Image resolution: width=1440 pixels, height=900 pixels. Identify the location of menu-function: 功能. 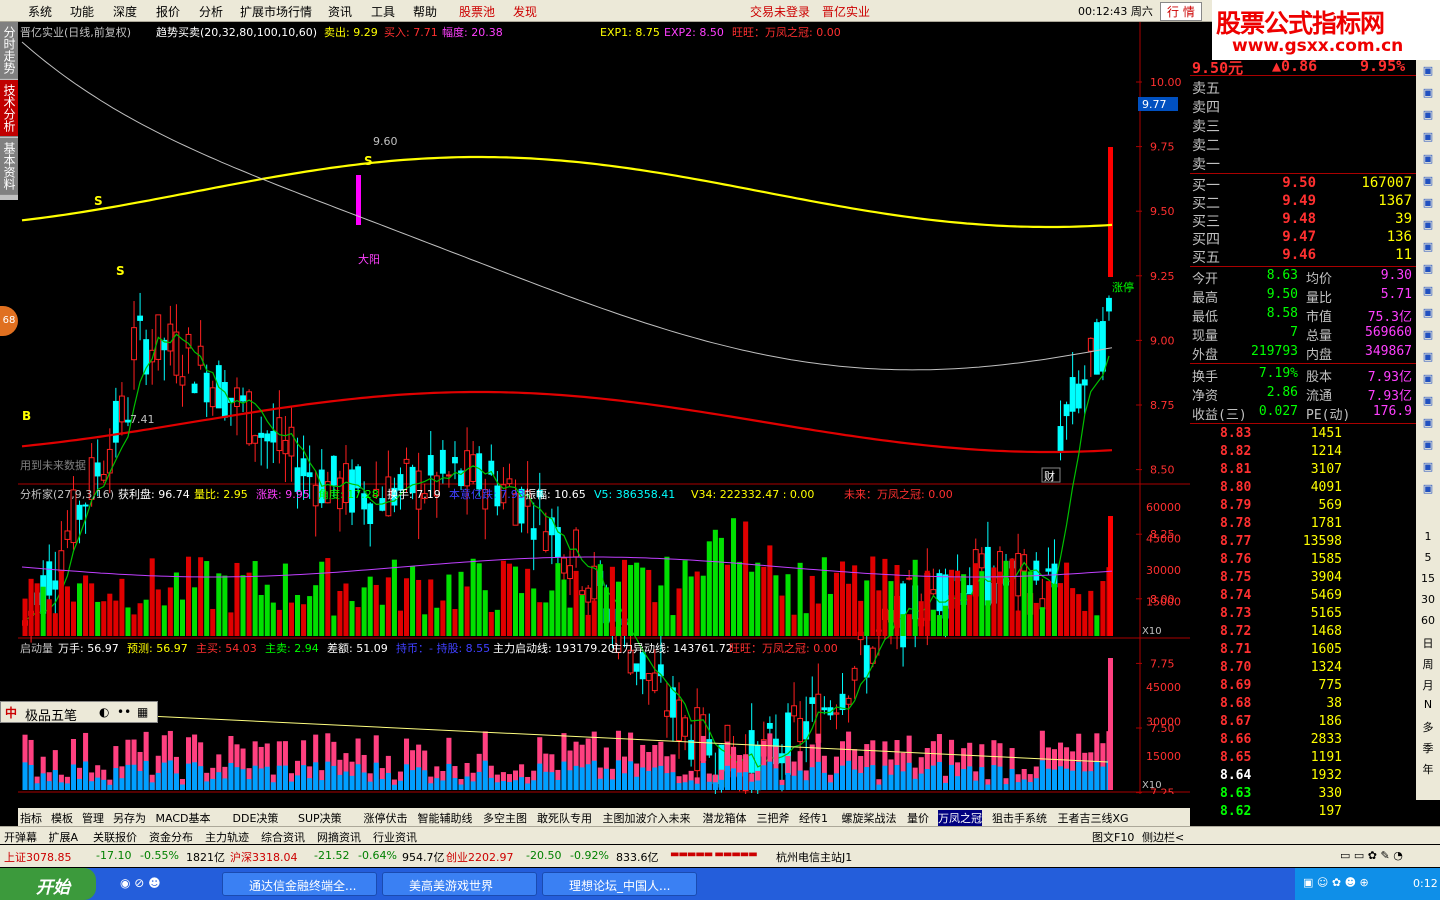
(82, 11).